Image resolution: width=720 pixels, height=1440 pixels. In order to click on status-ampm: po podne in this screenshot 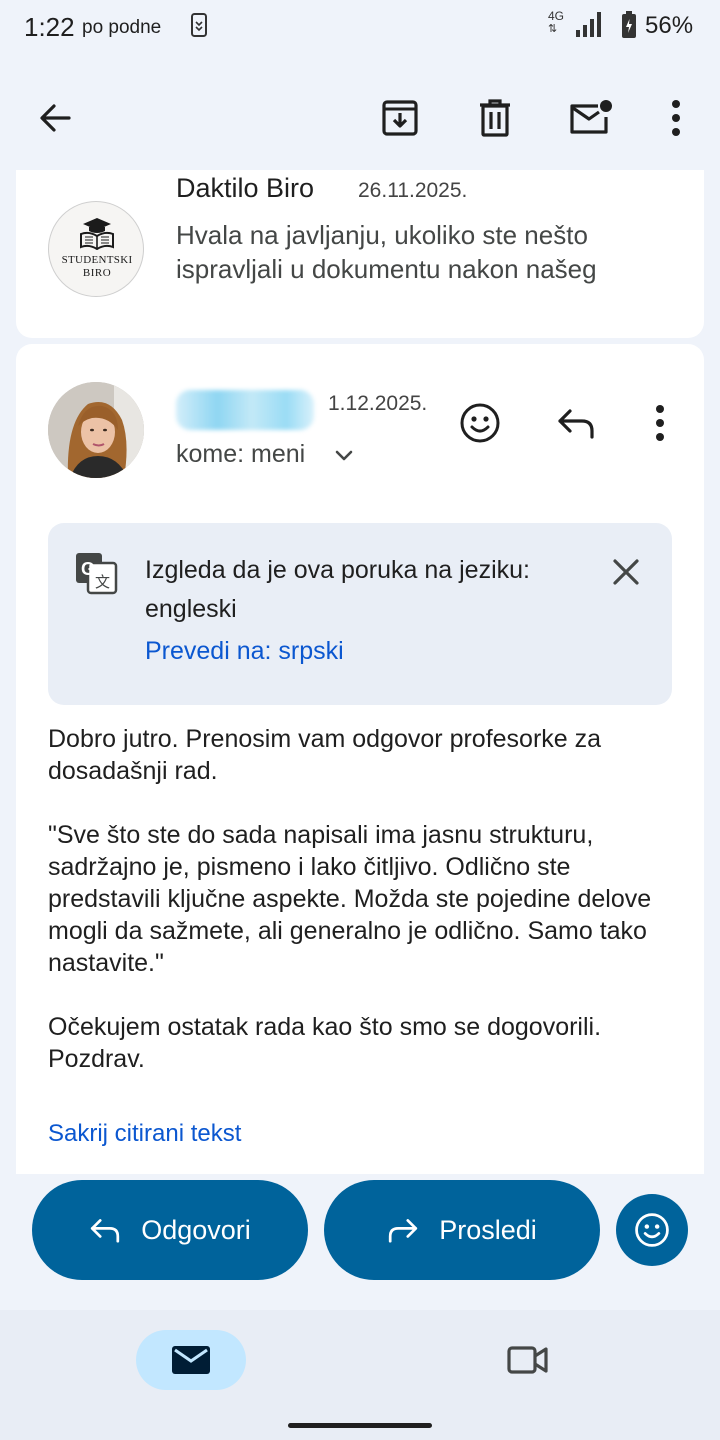, I will do `click(122, 27)`.